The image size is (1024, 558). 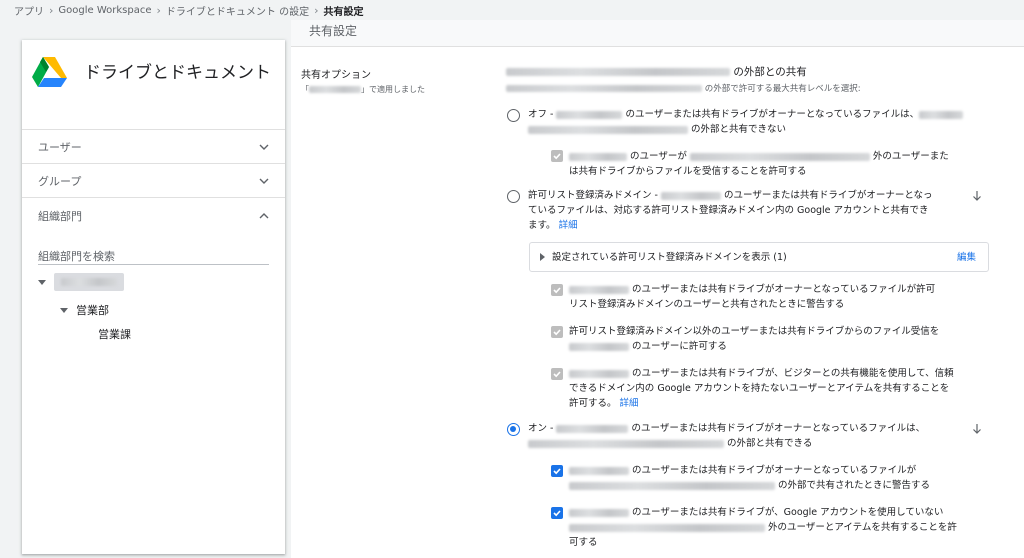 What do you see at coordinates (782, 89) in the screenshot?
I see `subheading-suffix: の外部で許可する最大共有レベルを選択:` at bounding box center [782, 89].